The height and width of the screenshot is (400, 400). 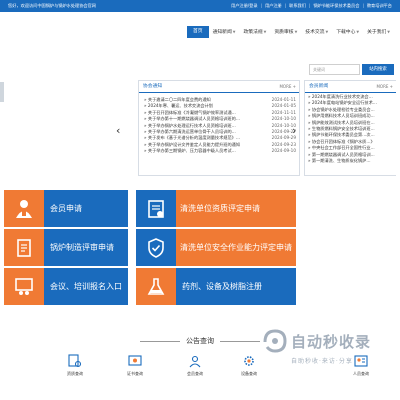 I want to click on nav-home: 首页, so click(x=197, y=32).